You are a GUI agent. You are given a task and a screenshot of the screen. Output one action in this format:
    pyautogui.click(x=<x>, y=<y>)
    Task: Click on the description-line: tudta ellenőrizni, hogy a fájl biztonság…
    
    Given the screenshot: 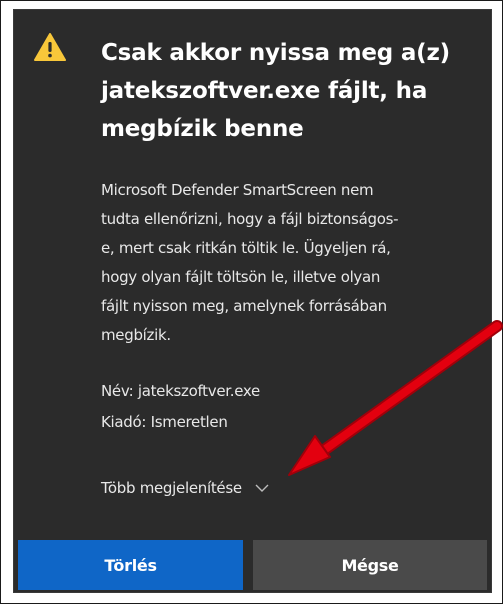 What is the action you would take?
    pyautogui.click(x=250, y=219)
    